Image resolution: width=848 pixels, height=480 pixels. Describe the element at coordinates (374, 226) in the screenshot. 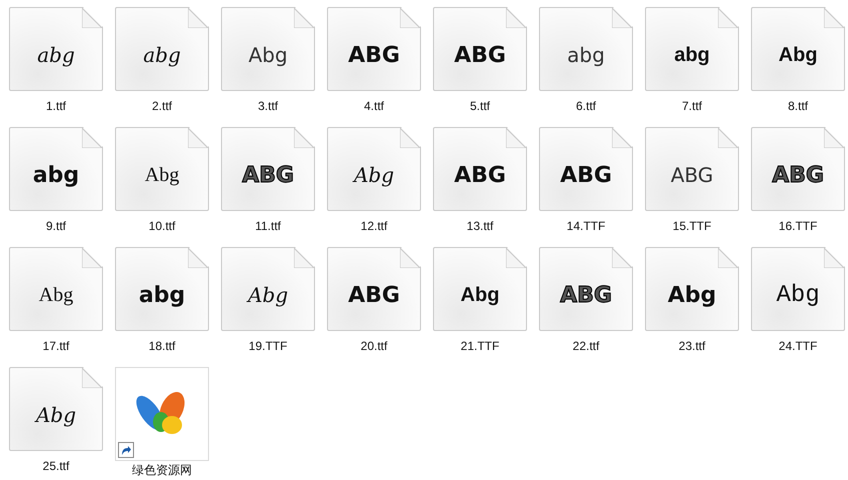

I see `file-name: 12.ttf` at that location.